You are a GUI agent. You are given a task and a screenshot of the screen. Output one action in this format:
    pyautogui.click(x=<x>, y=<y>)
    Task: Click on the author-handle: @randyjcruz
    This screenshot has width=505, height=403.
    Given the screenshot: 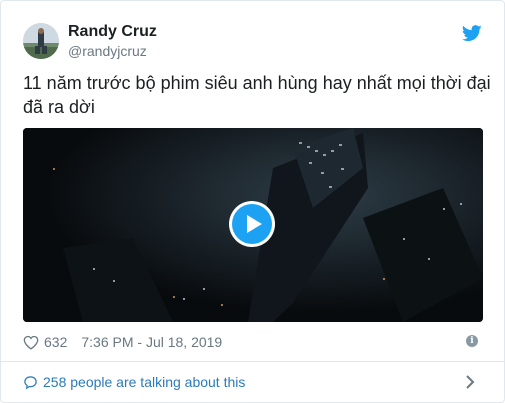 What is the action you would take?
    pyautogui.click(x=107, y=51)
    